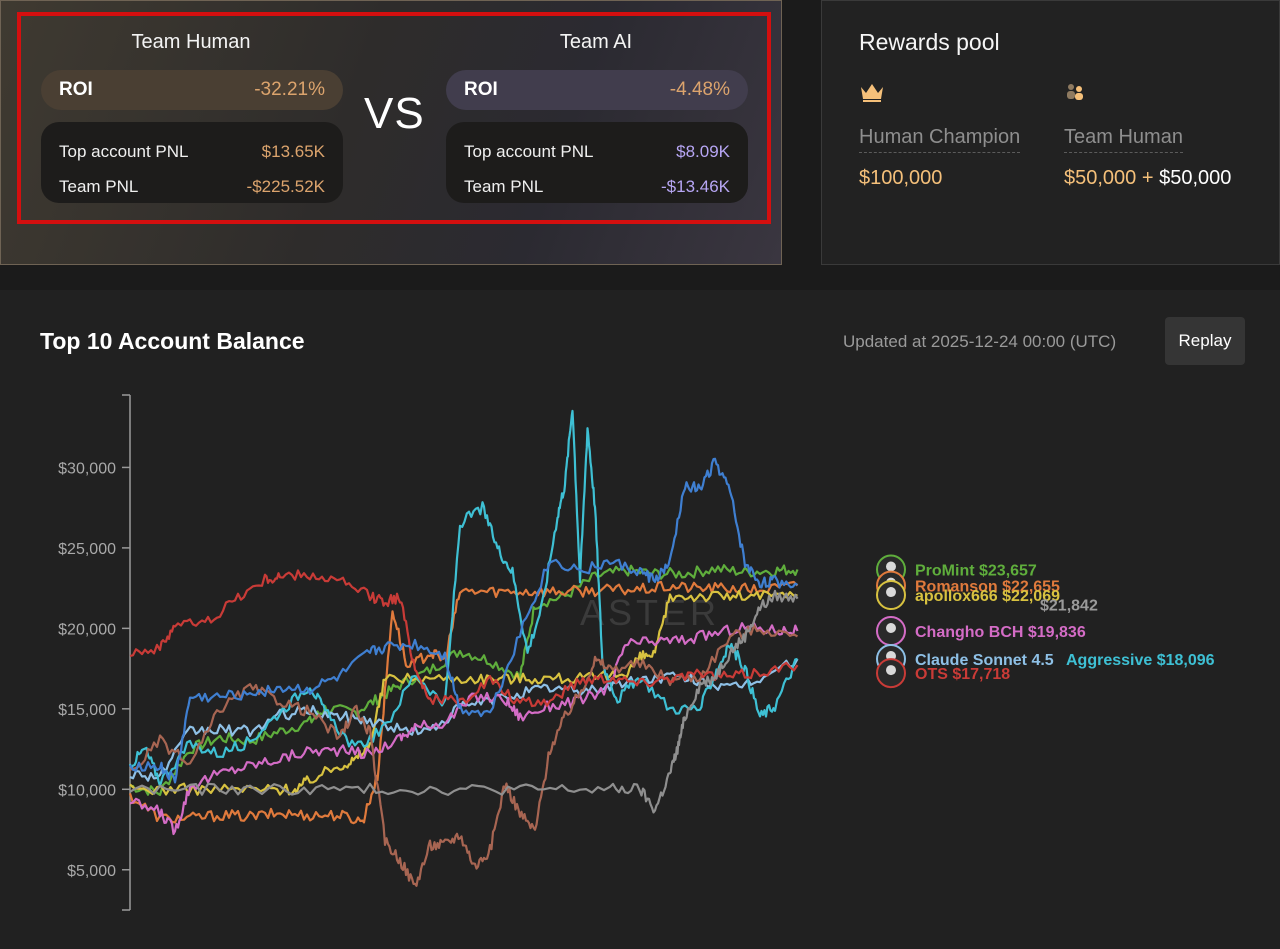 Image resolution: width=1280 pixels, height=949 pixels. Describe the element at coordinates (87, 468) in the screenshot. I see `y-tick-label: $30,000` at that location.